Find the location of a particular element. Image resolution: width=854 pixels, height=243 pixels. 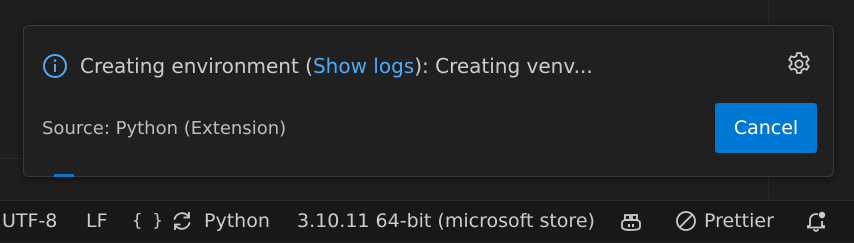

prettier-status: Prettier is located at coordinates (739, 222).